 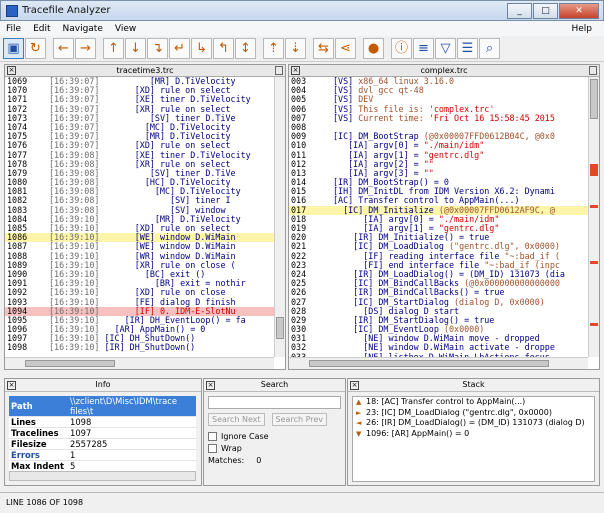 What do you see at coordinates (38, 433) in the screenshot?
I see `info-key: Tracelines` at bounding box center [38, 433].